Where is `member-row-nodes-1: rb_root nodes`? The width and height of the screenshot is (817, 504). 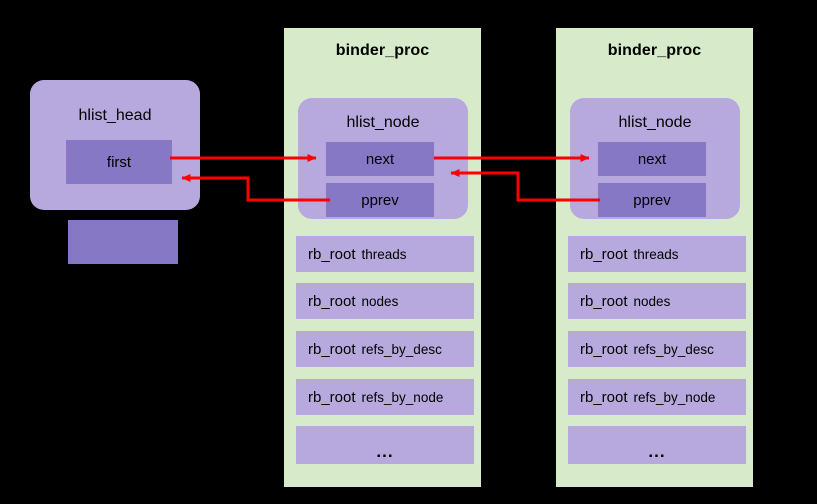
member-row-nodes-1: rb_root nodes is located at coordinates (385, 301).